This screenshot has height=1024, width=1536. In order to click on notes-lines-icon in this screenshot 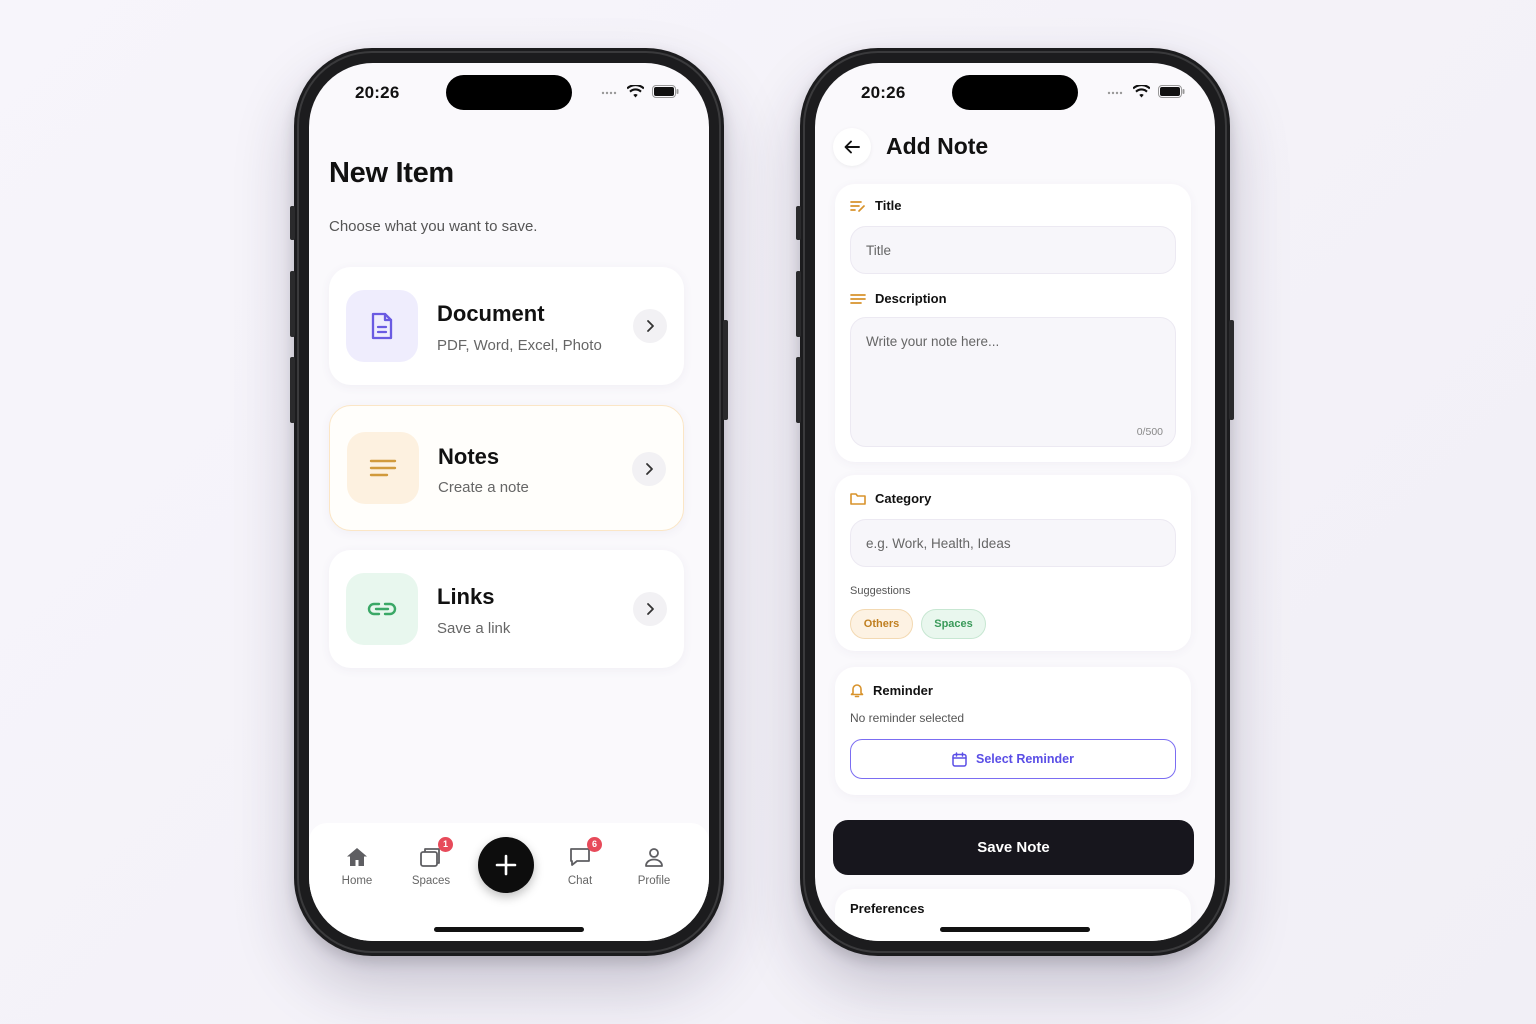, I will do `click(383, 468)`.